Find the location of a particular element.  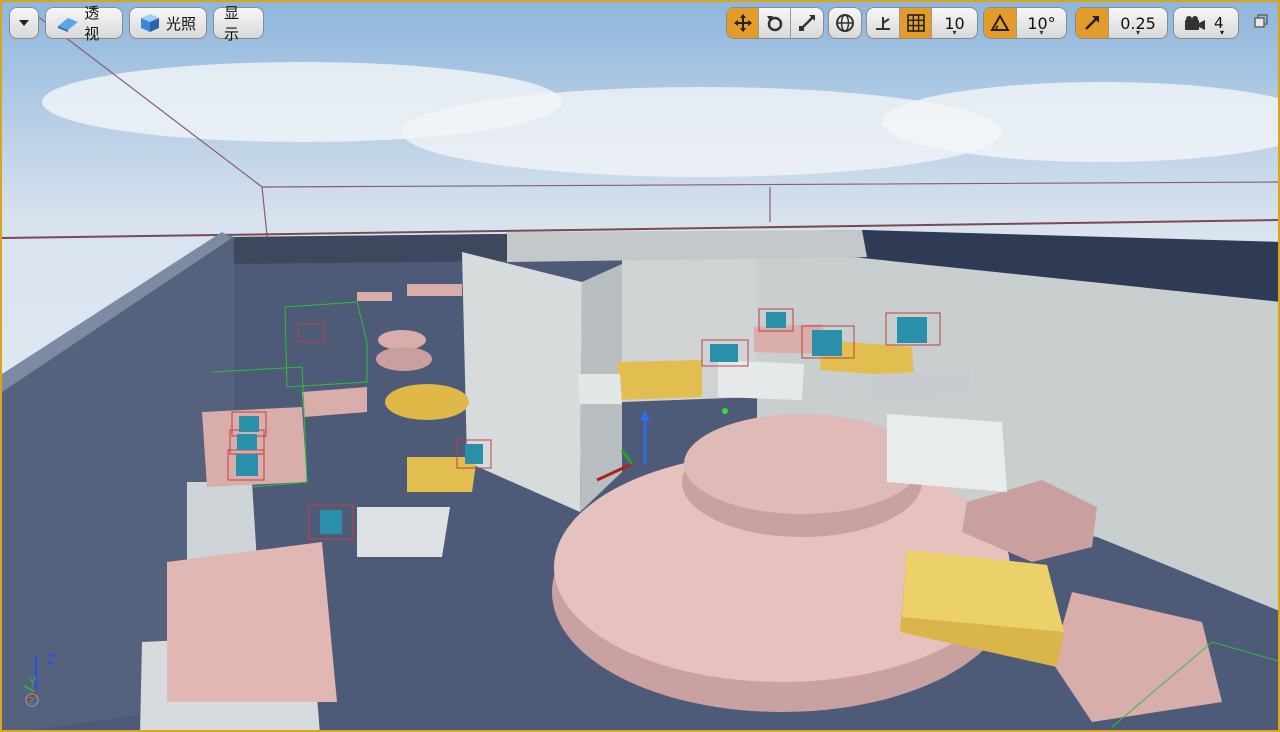

surface-snap-icon is located at coordinates (883, 23).